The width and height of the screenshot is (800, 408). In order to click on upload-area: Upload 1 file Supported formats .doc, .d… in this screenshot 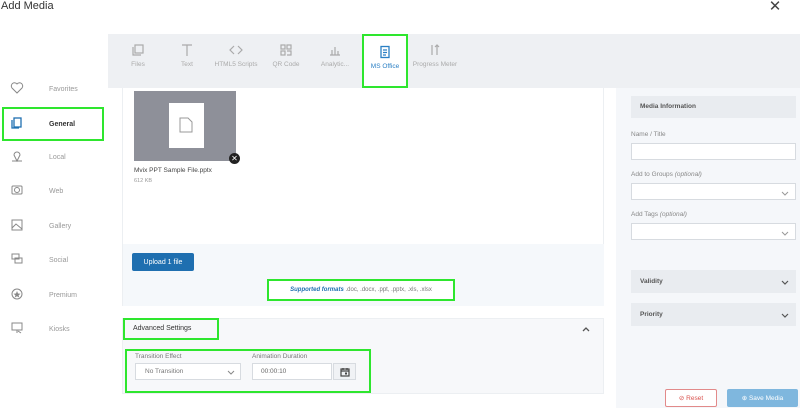, I will do `click(363, 275)`.